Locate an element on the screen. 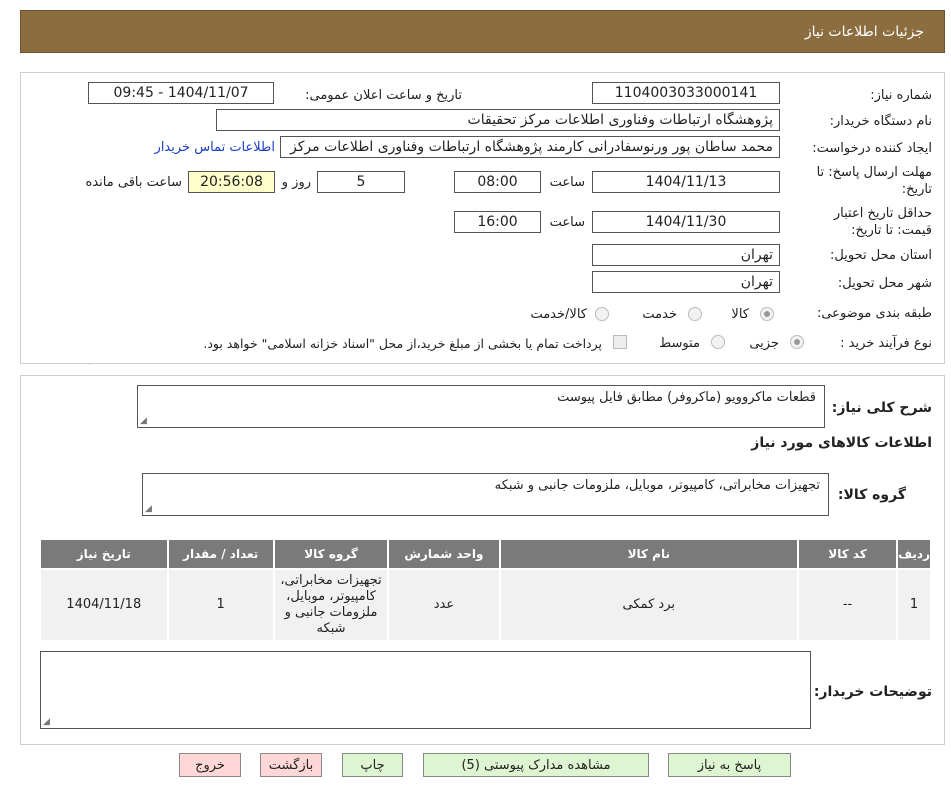  city-field: تهران is located at coordinates (686, 282).